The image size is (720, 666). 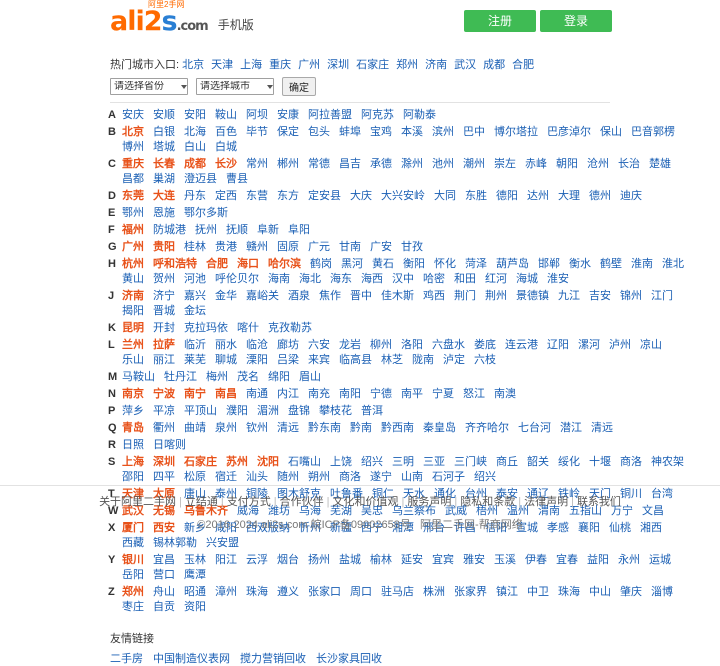 What do you see at coordinates (133, 477) in the screenshot?
I see `city-link: 邵阳` at bounding box center [133, 477].